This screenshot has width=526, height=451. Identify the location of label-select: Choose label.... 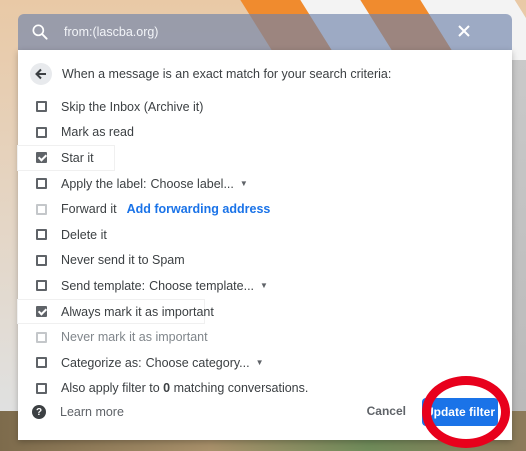
(191, 184).